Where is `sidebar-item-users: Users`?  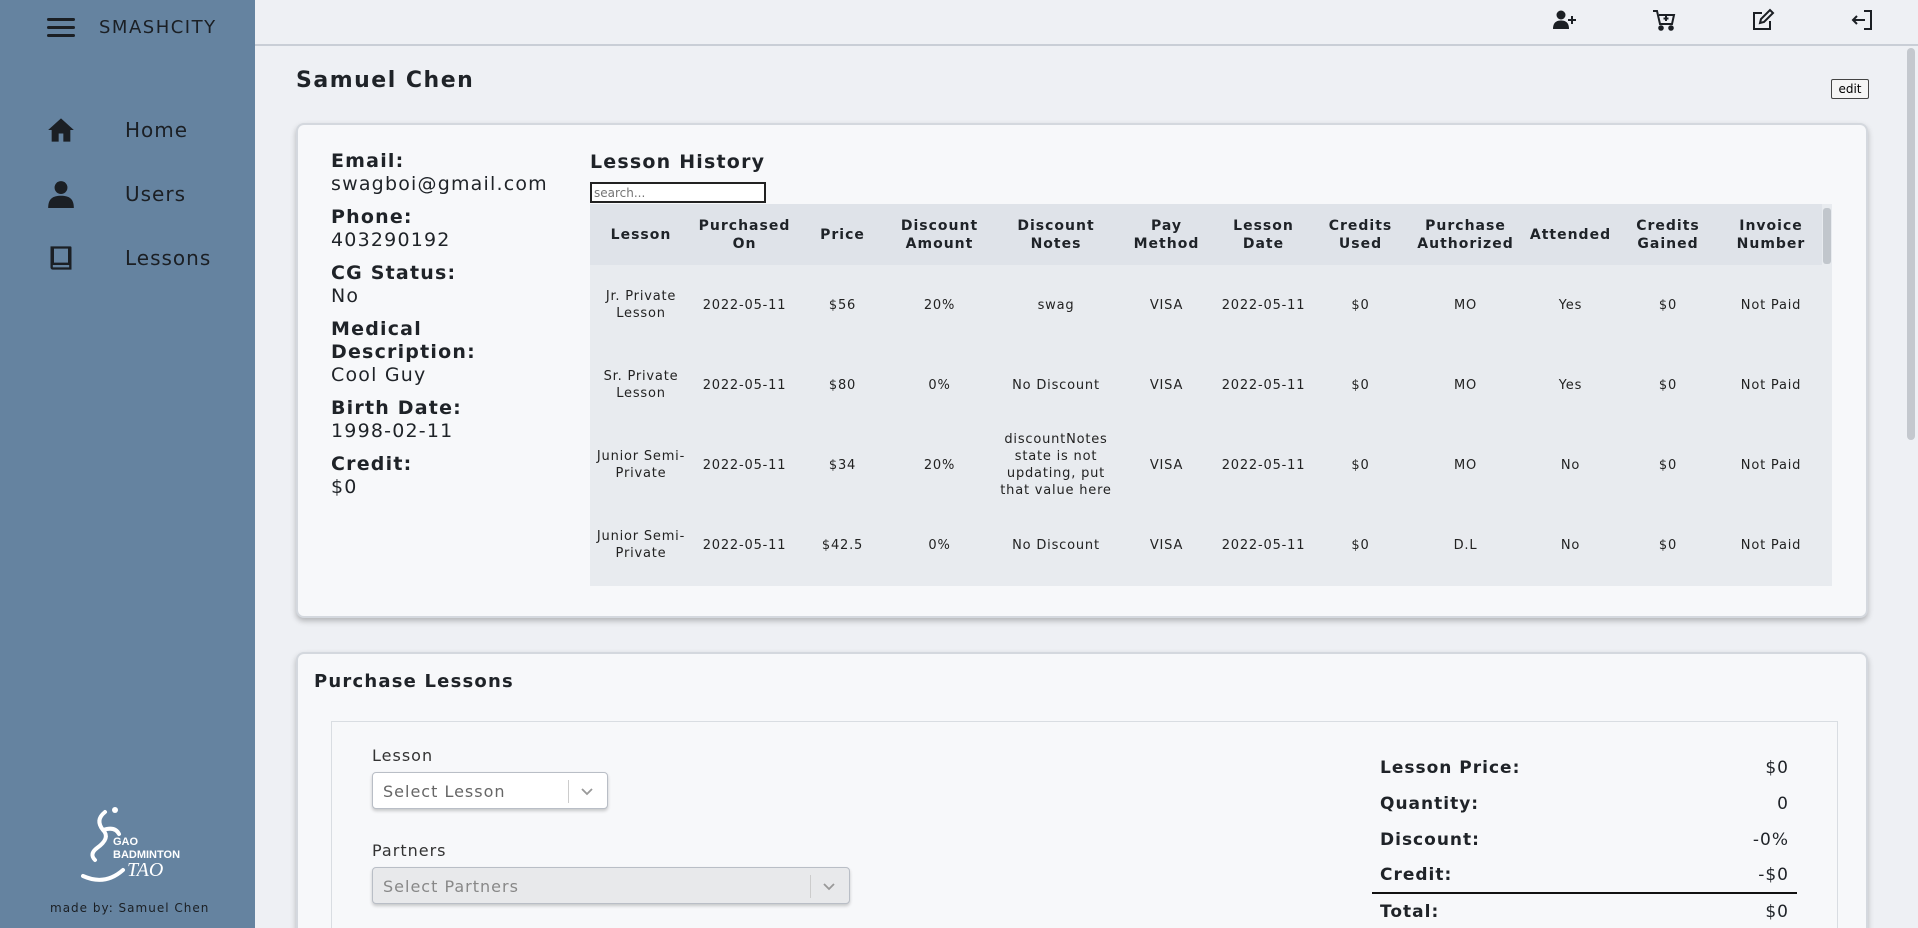 sidebar-item-users: Users is located at coordinates (127, 194).